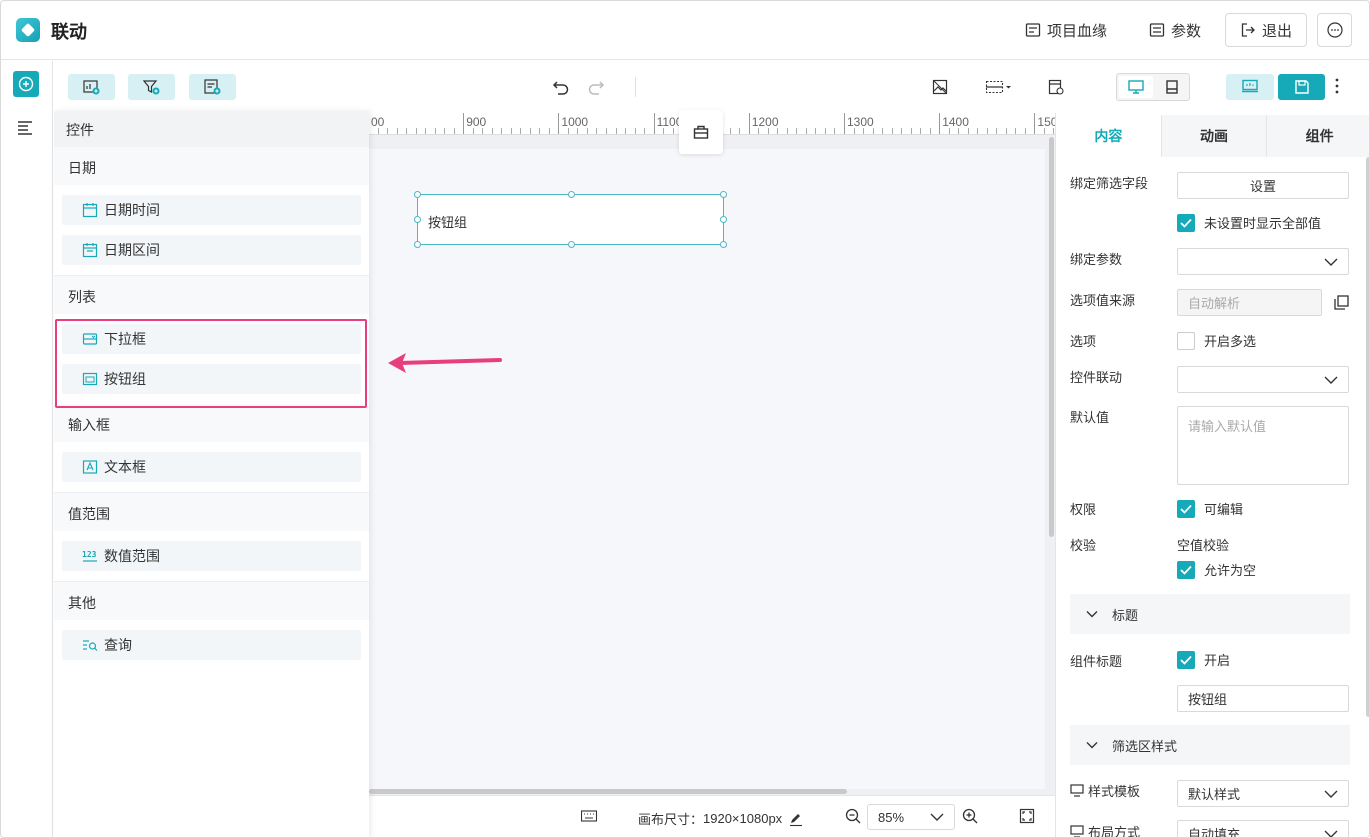 The height and width of the screenshot is (838, 1370). Describe the element at coordinates (796, 819) in the screenshot. I see `edit-pen-icon` at that location.